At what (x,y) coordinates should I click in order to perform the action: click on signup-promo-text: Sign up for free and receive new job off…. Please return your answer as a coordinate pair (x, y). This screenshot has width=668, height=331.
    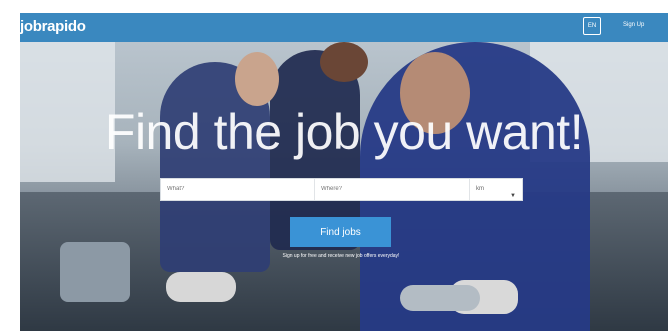
    Looking at the image, I should click on (341, 256).